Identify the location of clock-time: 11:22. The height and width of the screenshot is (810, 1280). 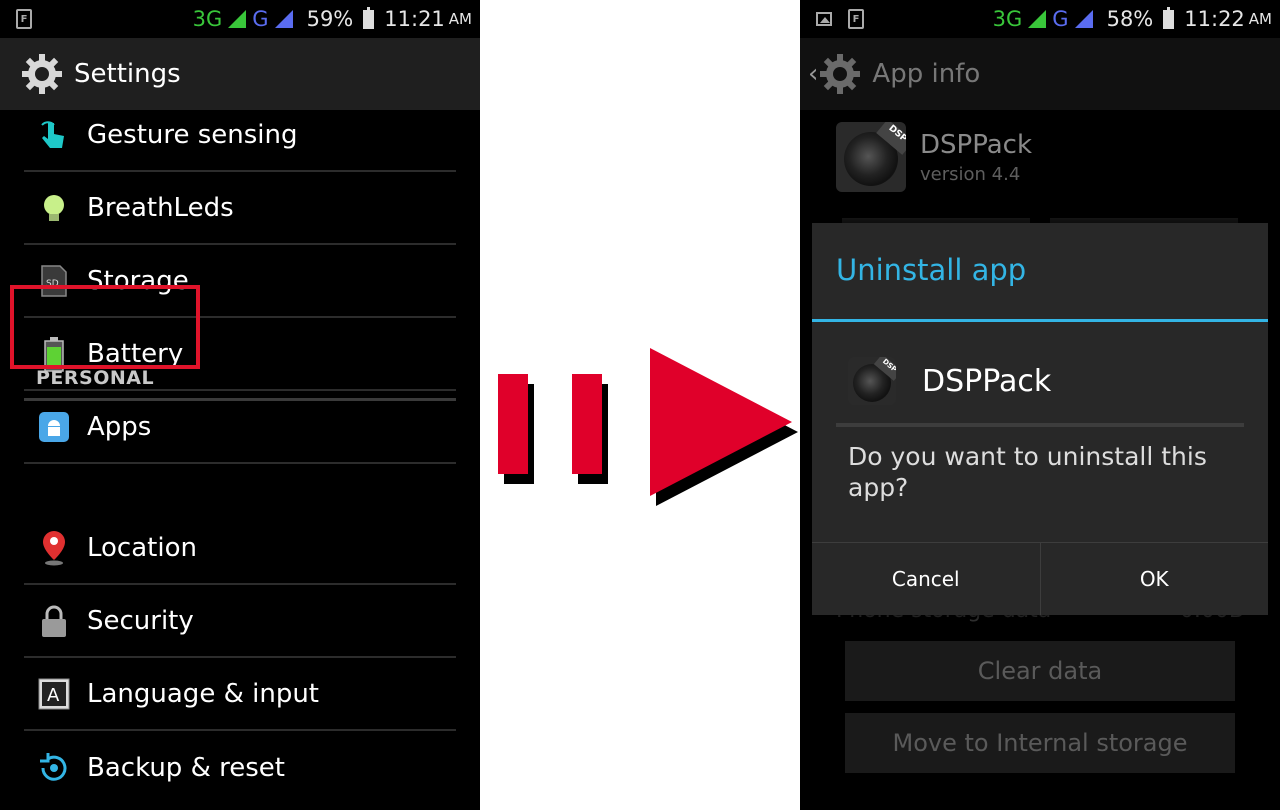
(1214, 19).